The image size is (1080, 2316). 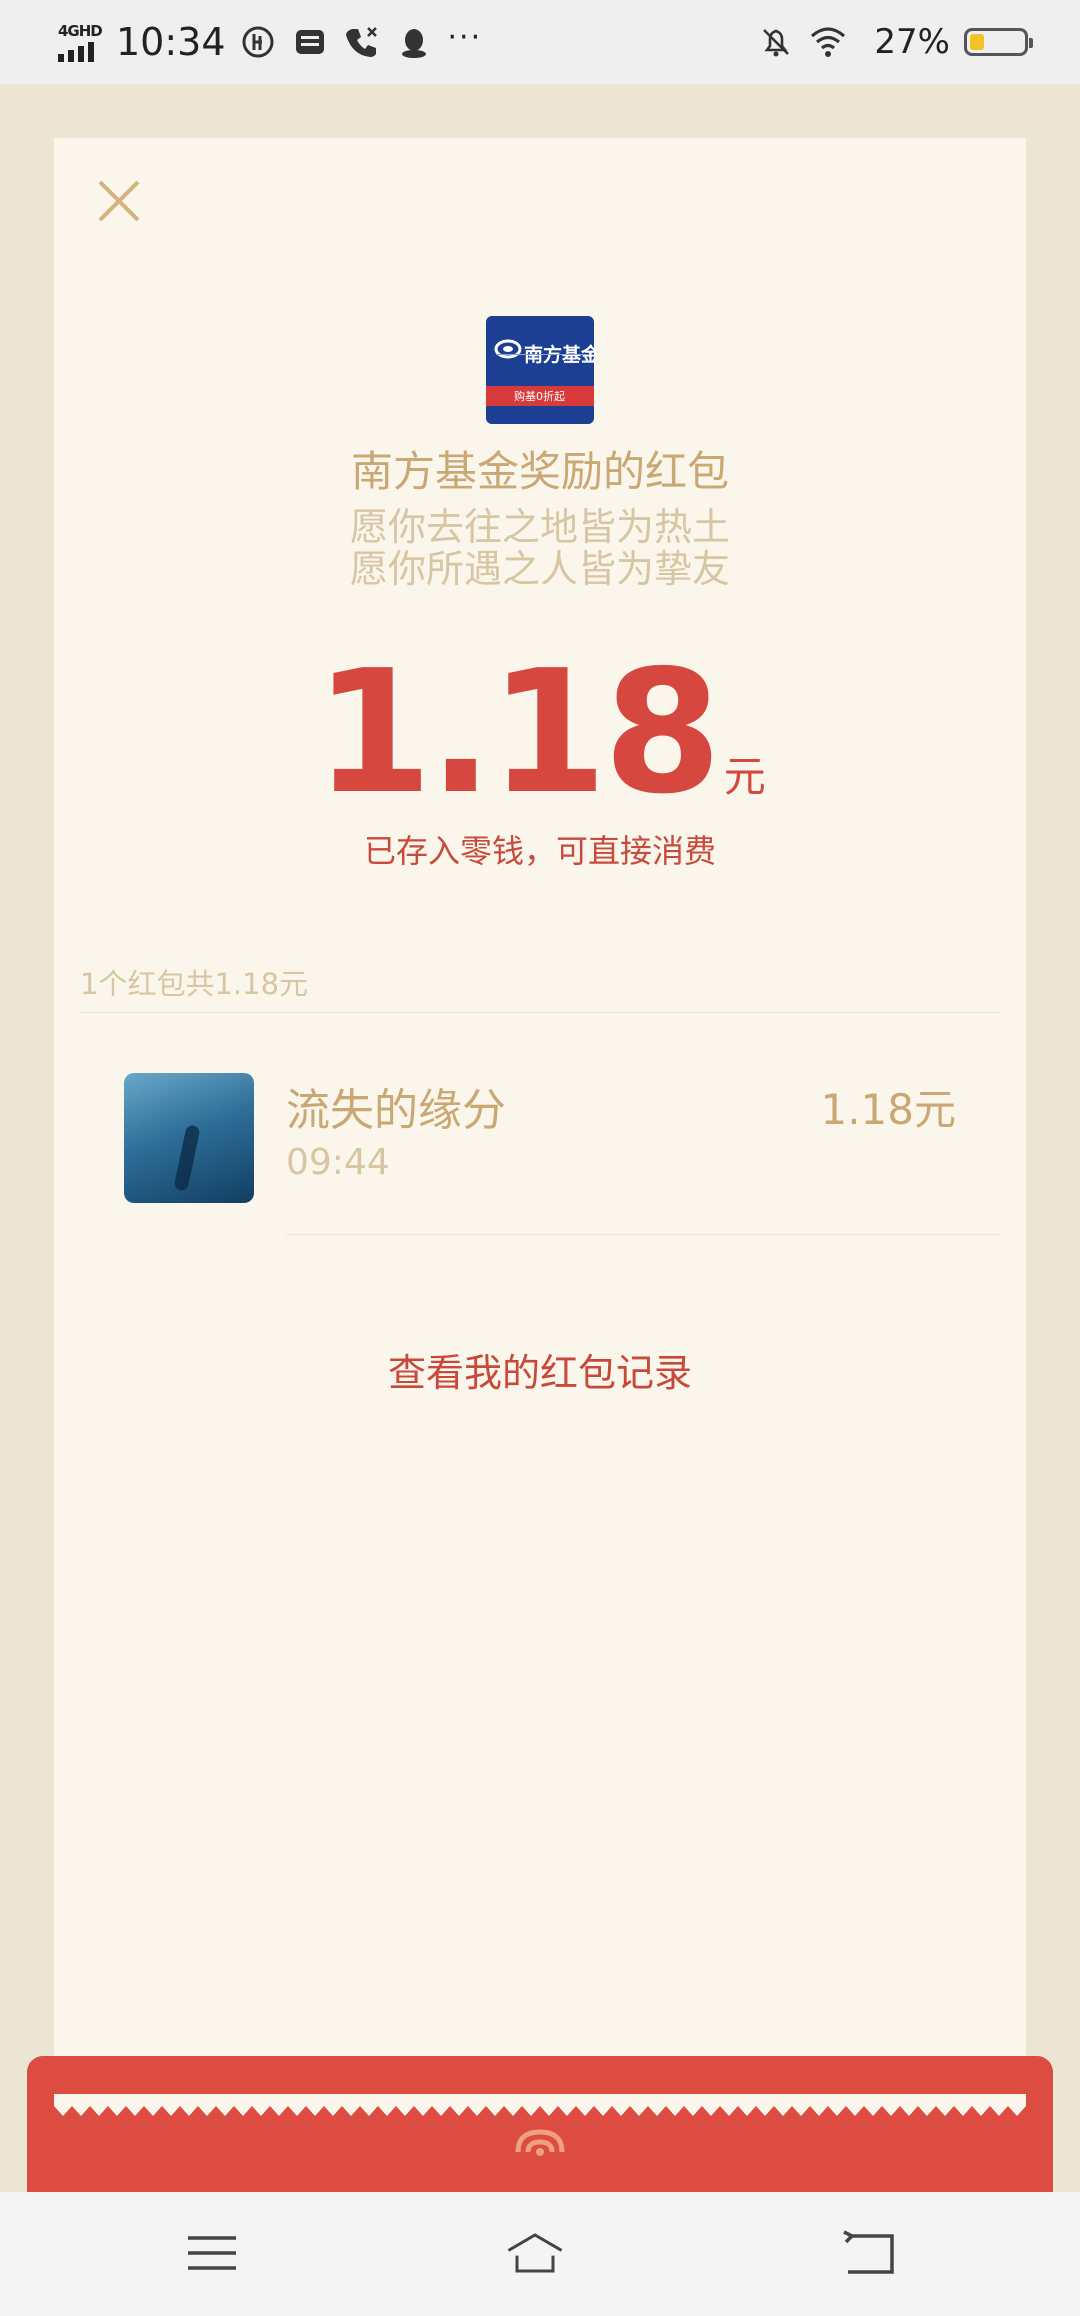 What do you see at coordinates (309, 42) in the screenshot?
I see `message-icon` at bounding box center [309, 42].